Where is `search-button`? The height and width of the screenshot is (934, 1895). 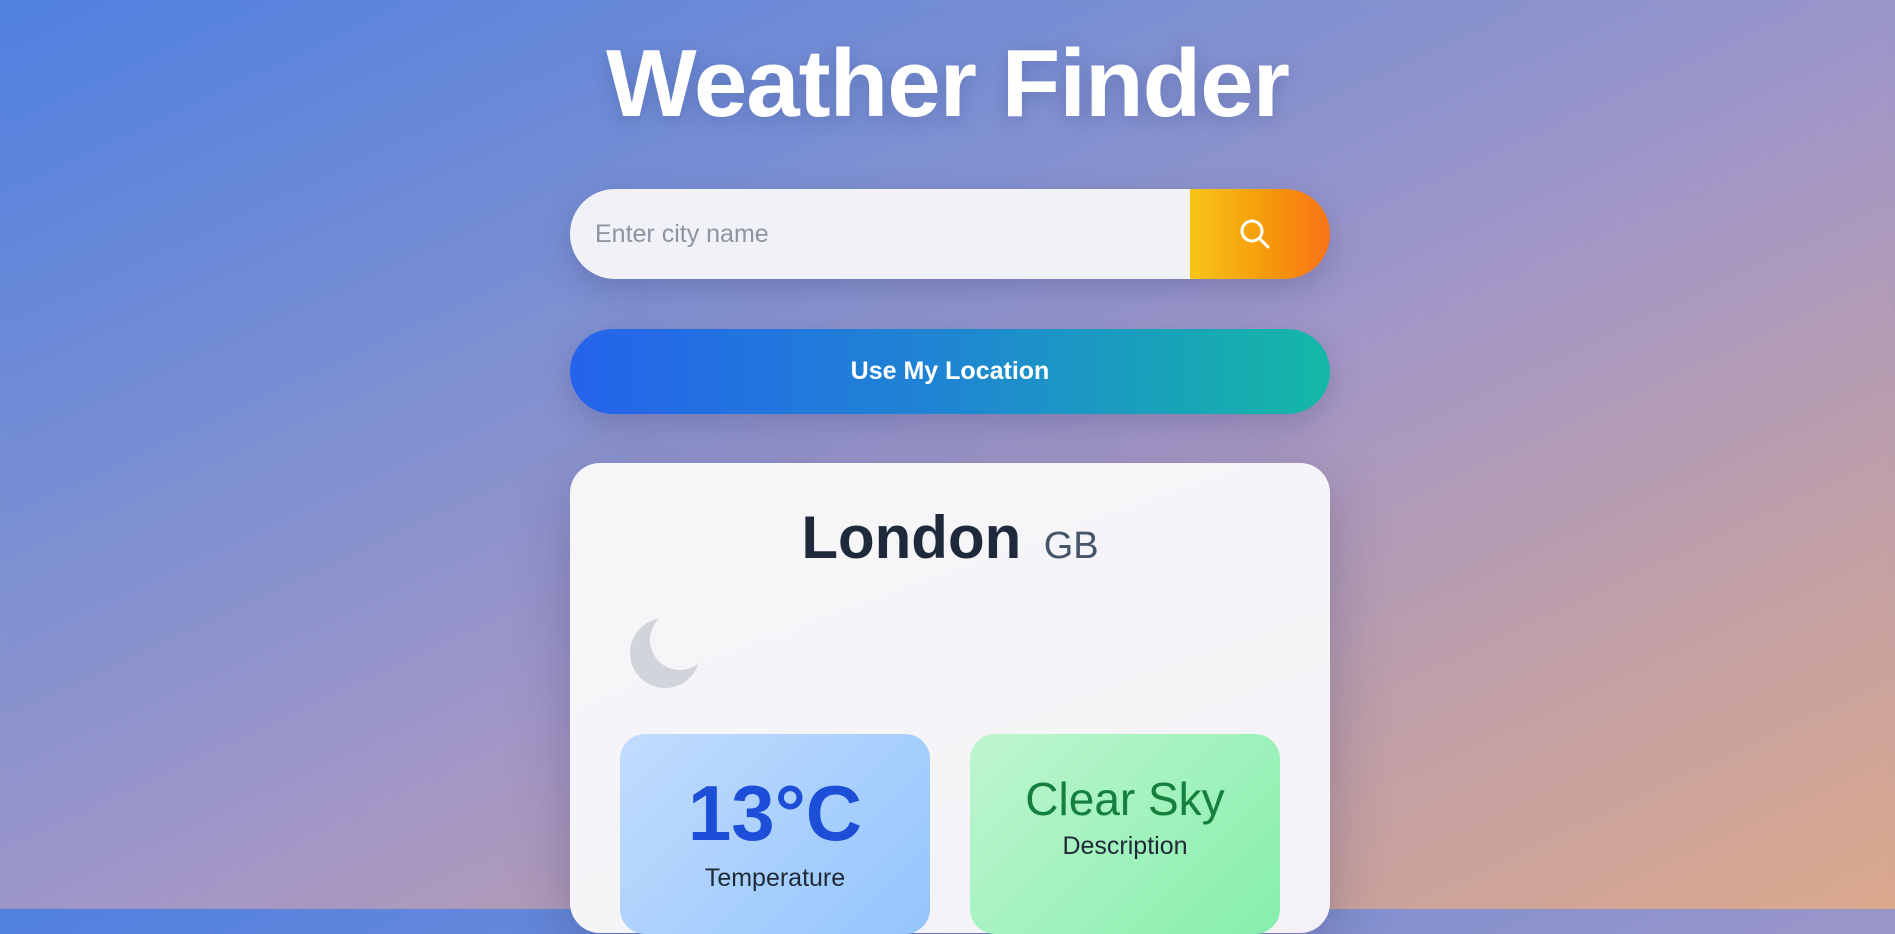 search-button is located at coordinates (1260, 234).